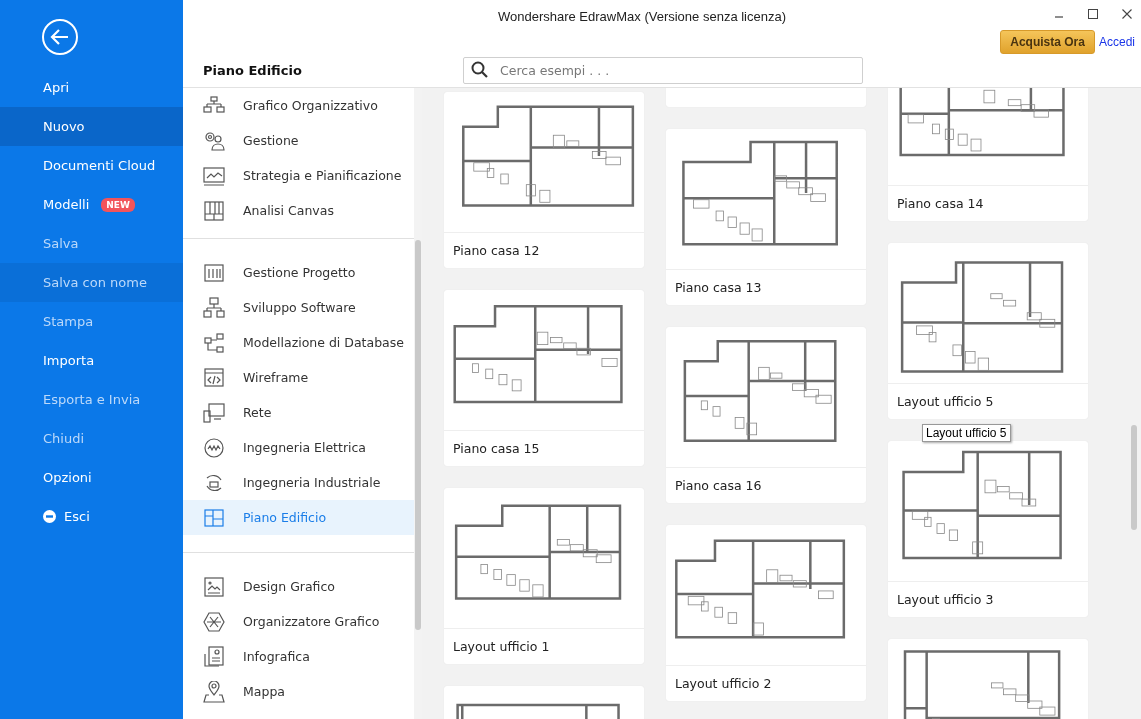  I want to click on card-title: Piano casa 13, so click(718, 287).